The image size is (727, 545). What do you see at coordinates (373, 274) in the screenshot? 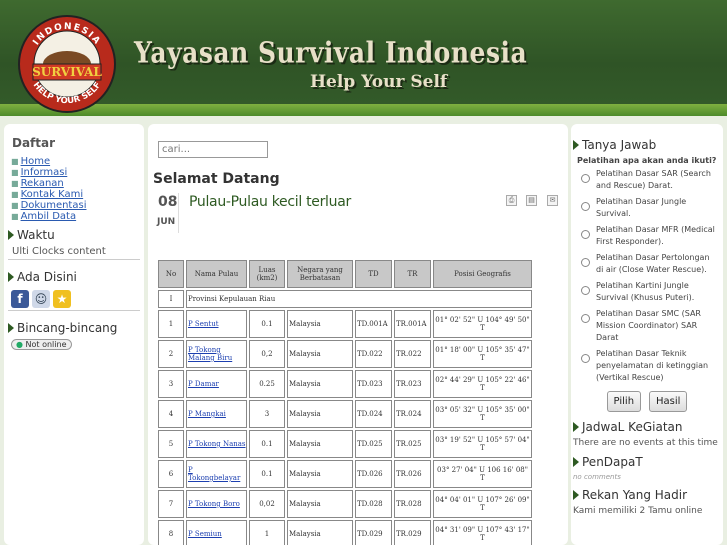
I see `col-header: TD` at bounding box center [373, 274].